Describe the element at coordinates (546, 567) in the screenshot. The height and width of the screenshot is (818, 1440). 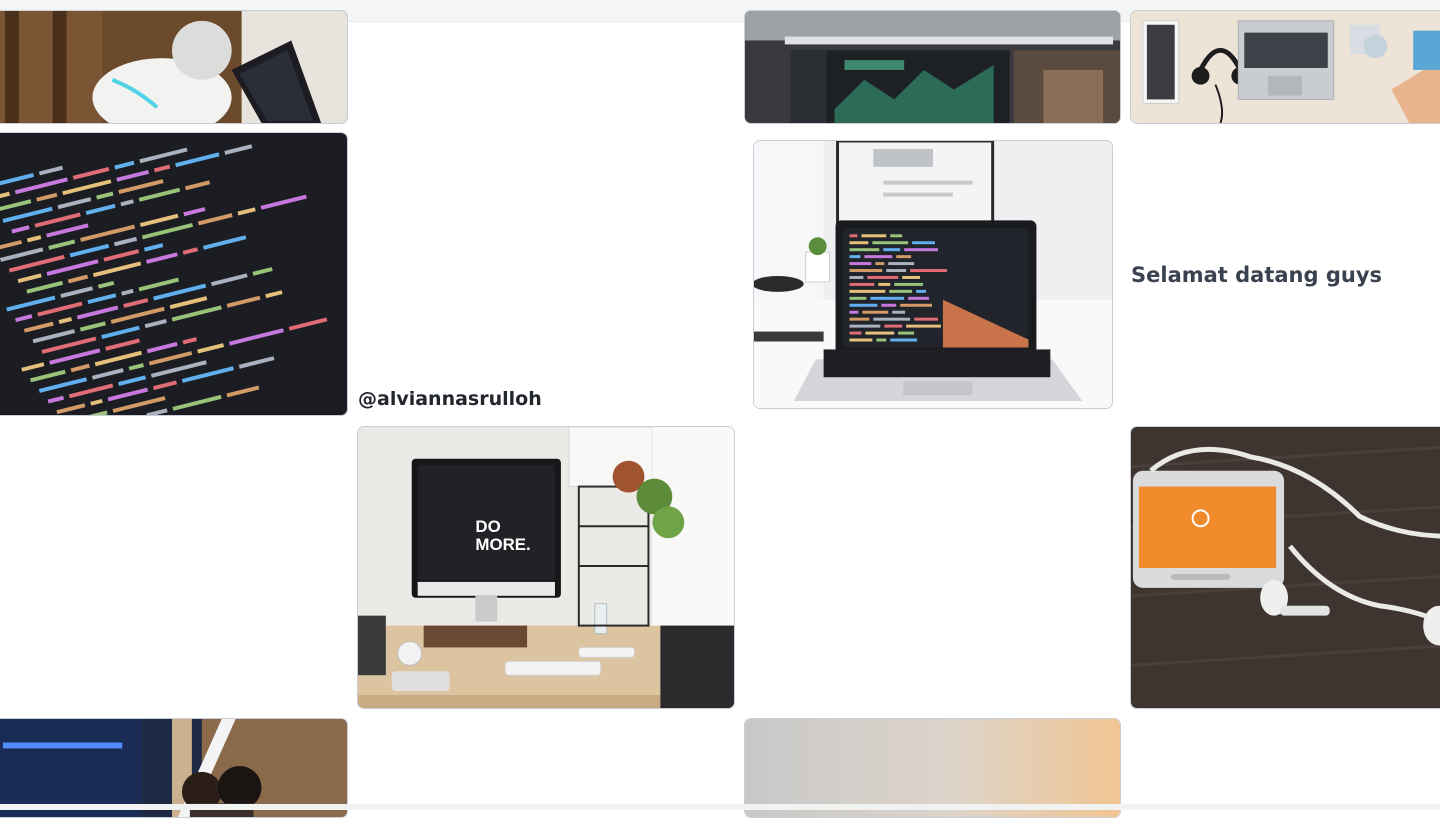
I see `imac-do-more-photo: DO MORE.` at that location.